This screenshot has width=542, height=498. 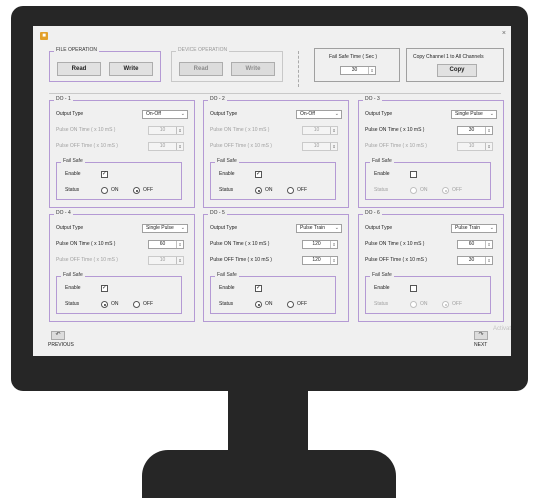 What do you see at coordinates (61, 345) in the screenshot?
I see `previous-label: PREVIOUS` at bounding box center [61, 345].